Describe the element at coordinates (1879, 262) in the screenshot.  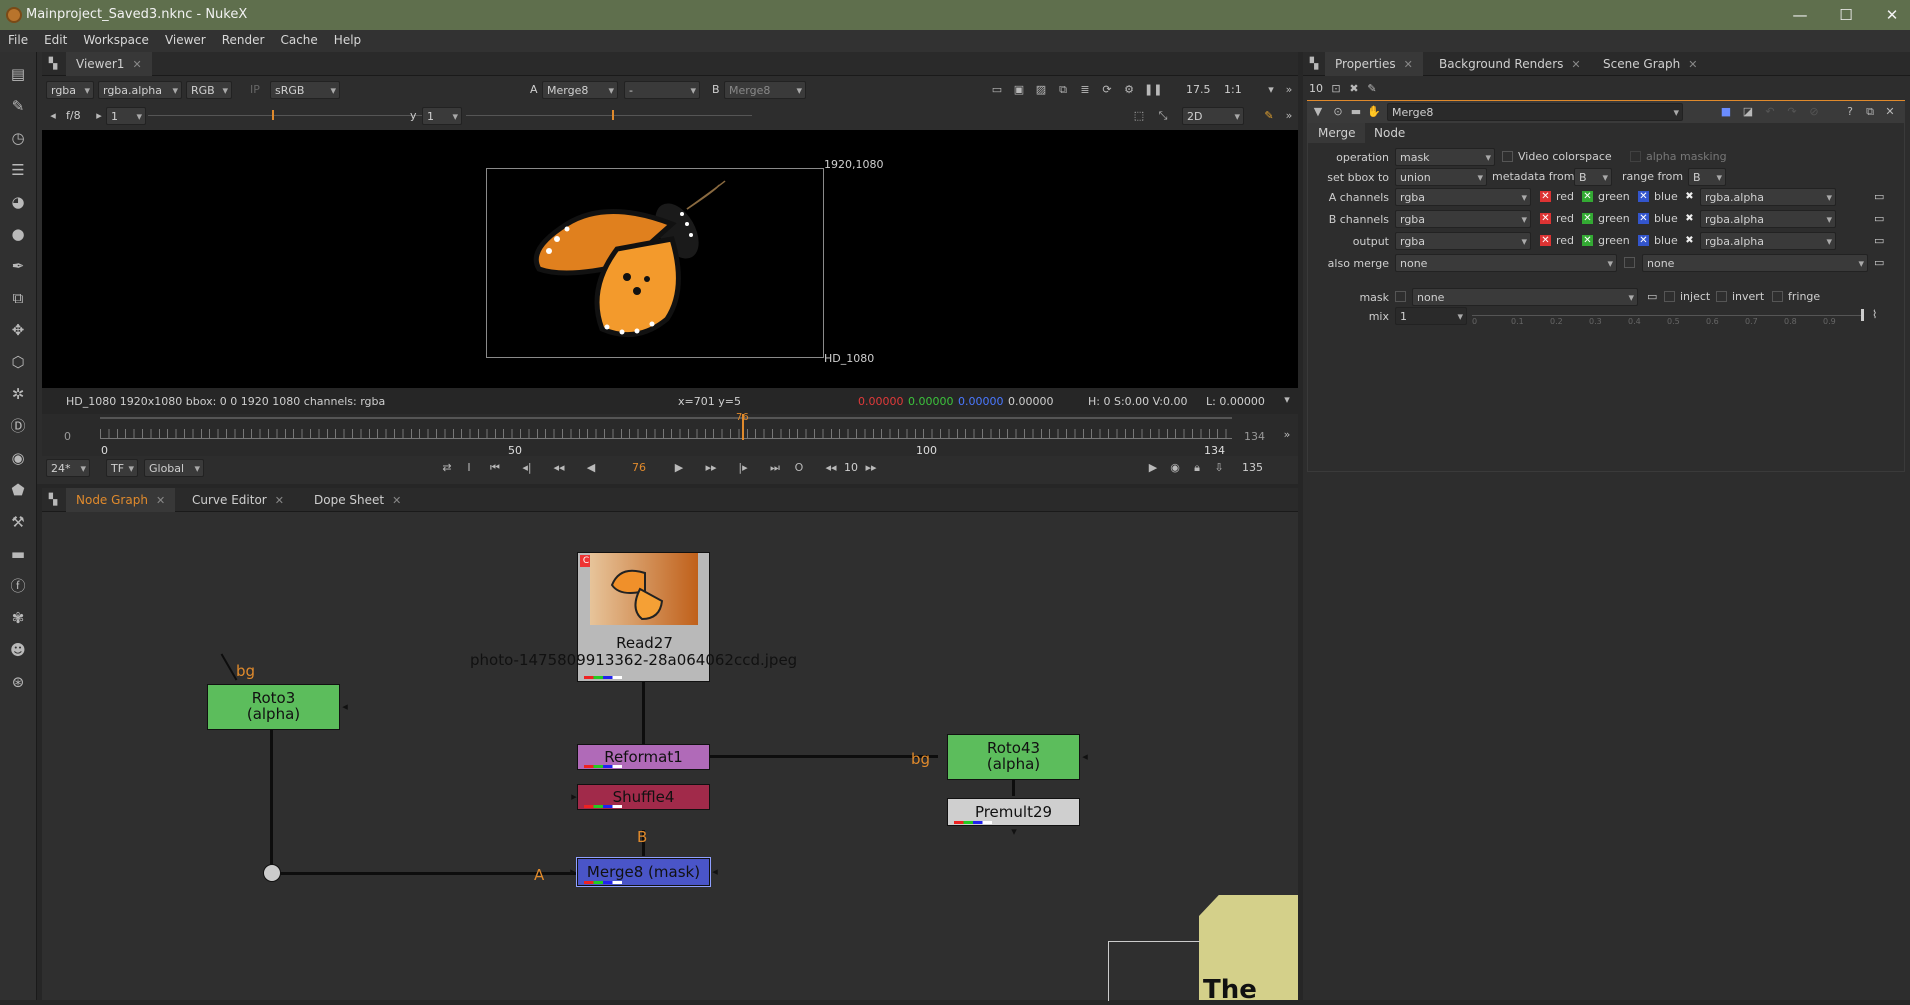
I see `also-merge-menu-icon: ▭` at that location.